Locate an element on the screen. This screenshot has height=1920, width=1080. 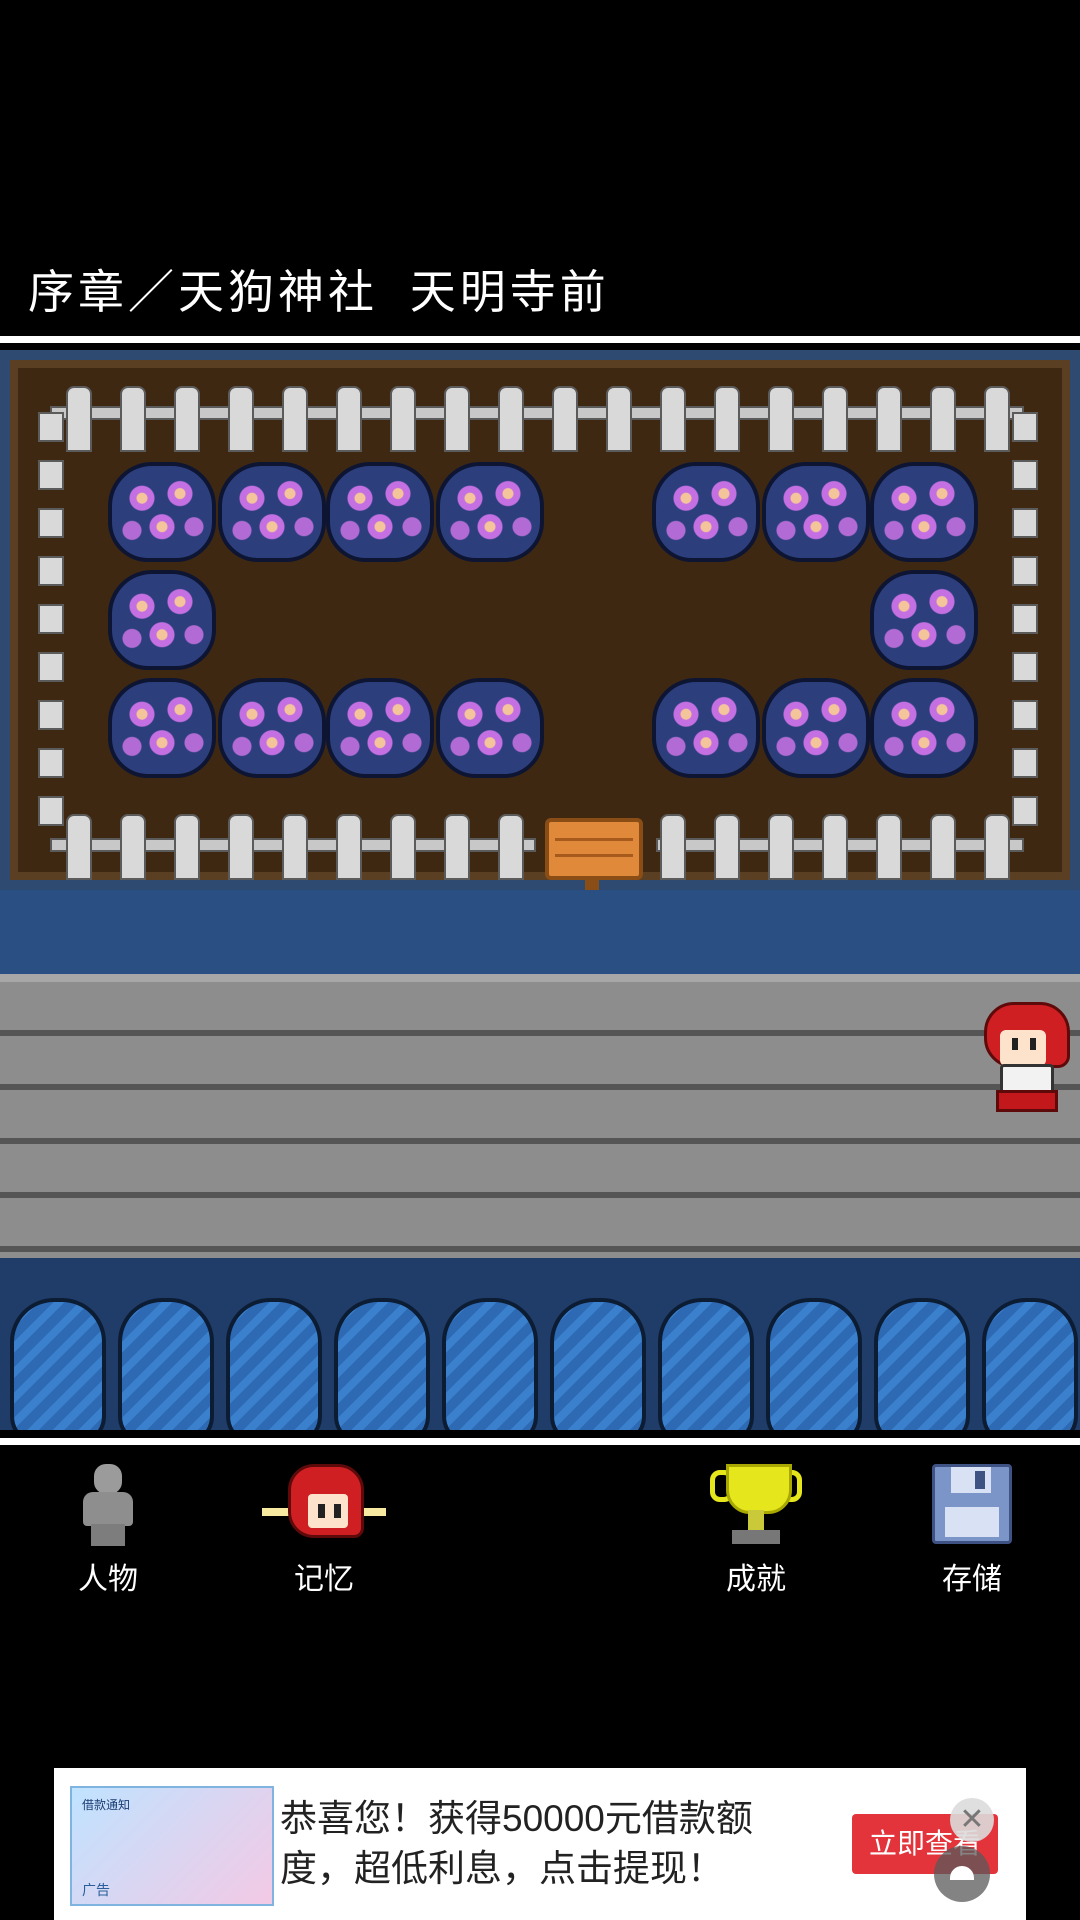
characters-button: 人物 is located at coordinates (108, 1530).